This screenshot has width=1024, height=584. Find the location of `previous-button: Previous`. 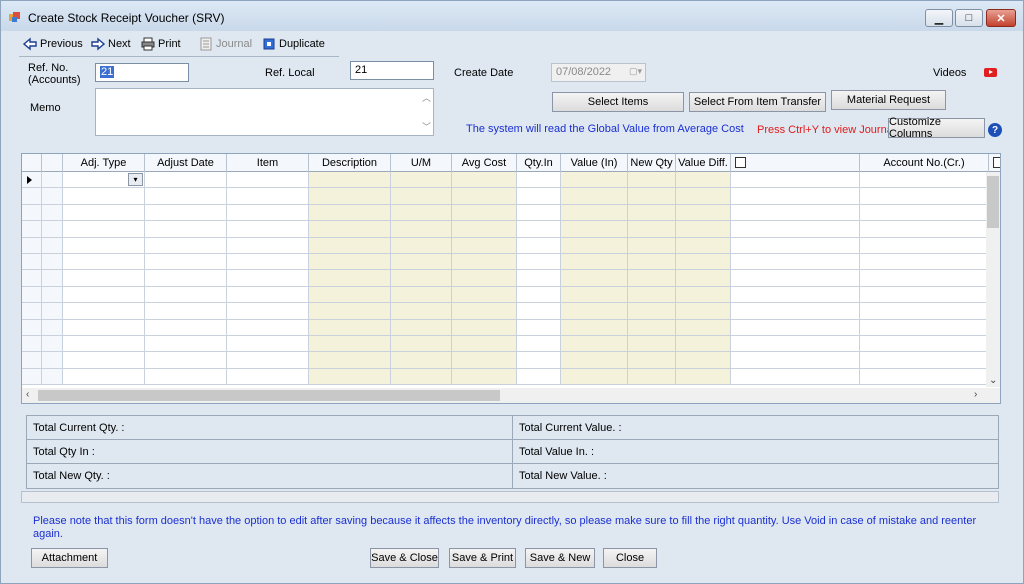

previous-button: Previous is located at coordinates (53, 44).